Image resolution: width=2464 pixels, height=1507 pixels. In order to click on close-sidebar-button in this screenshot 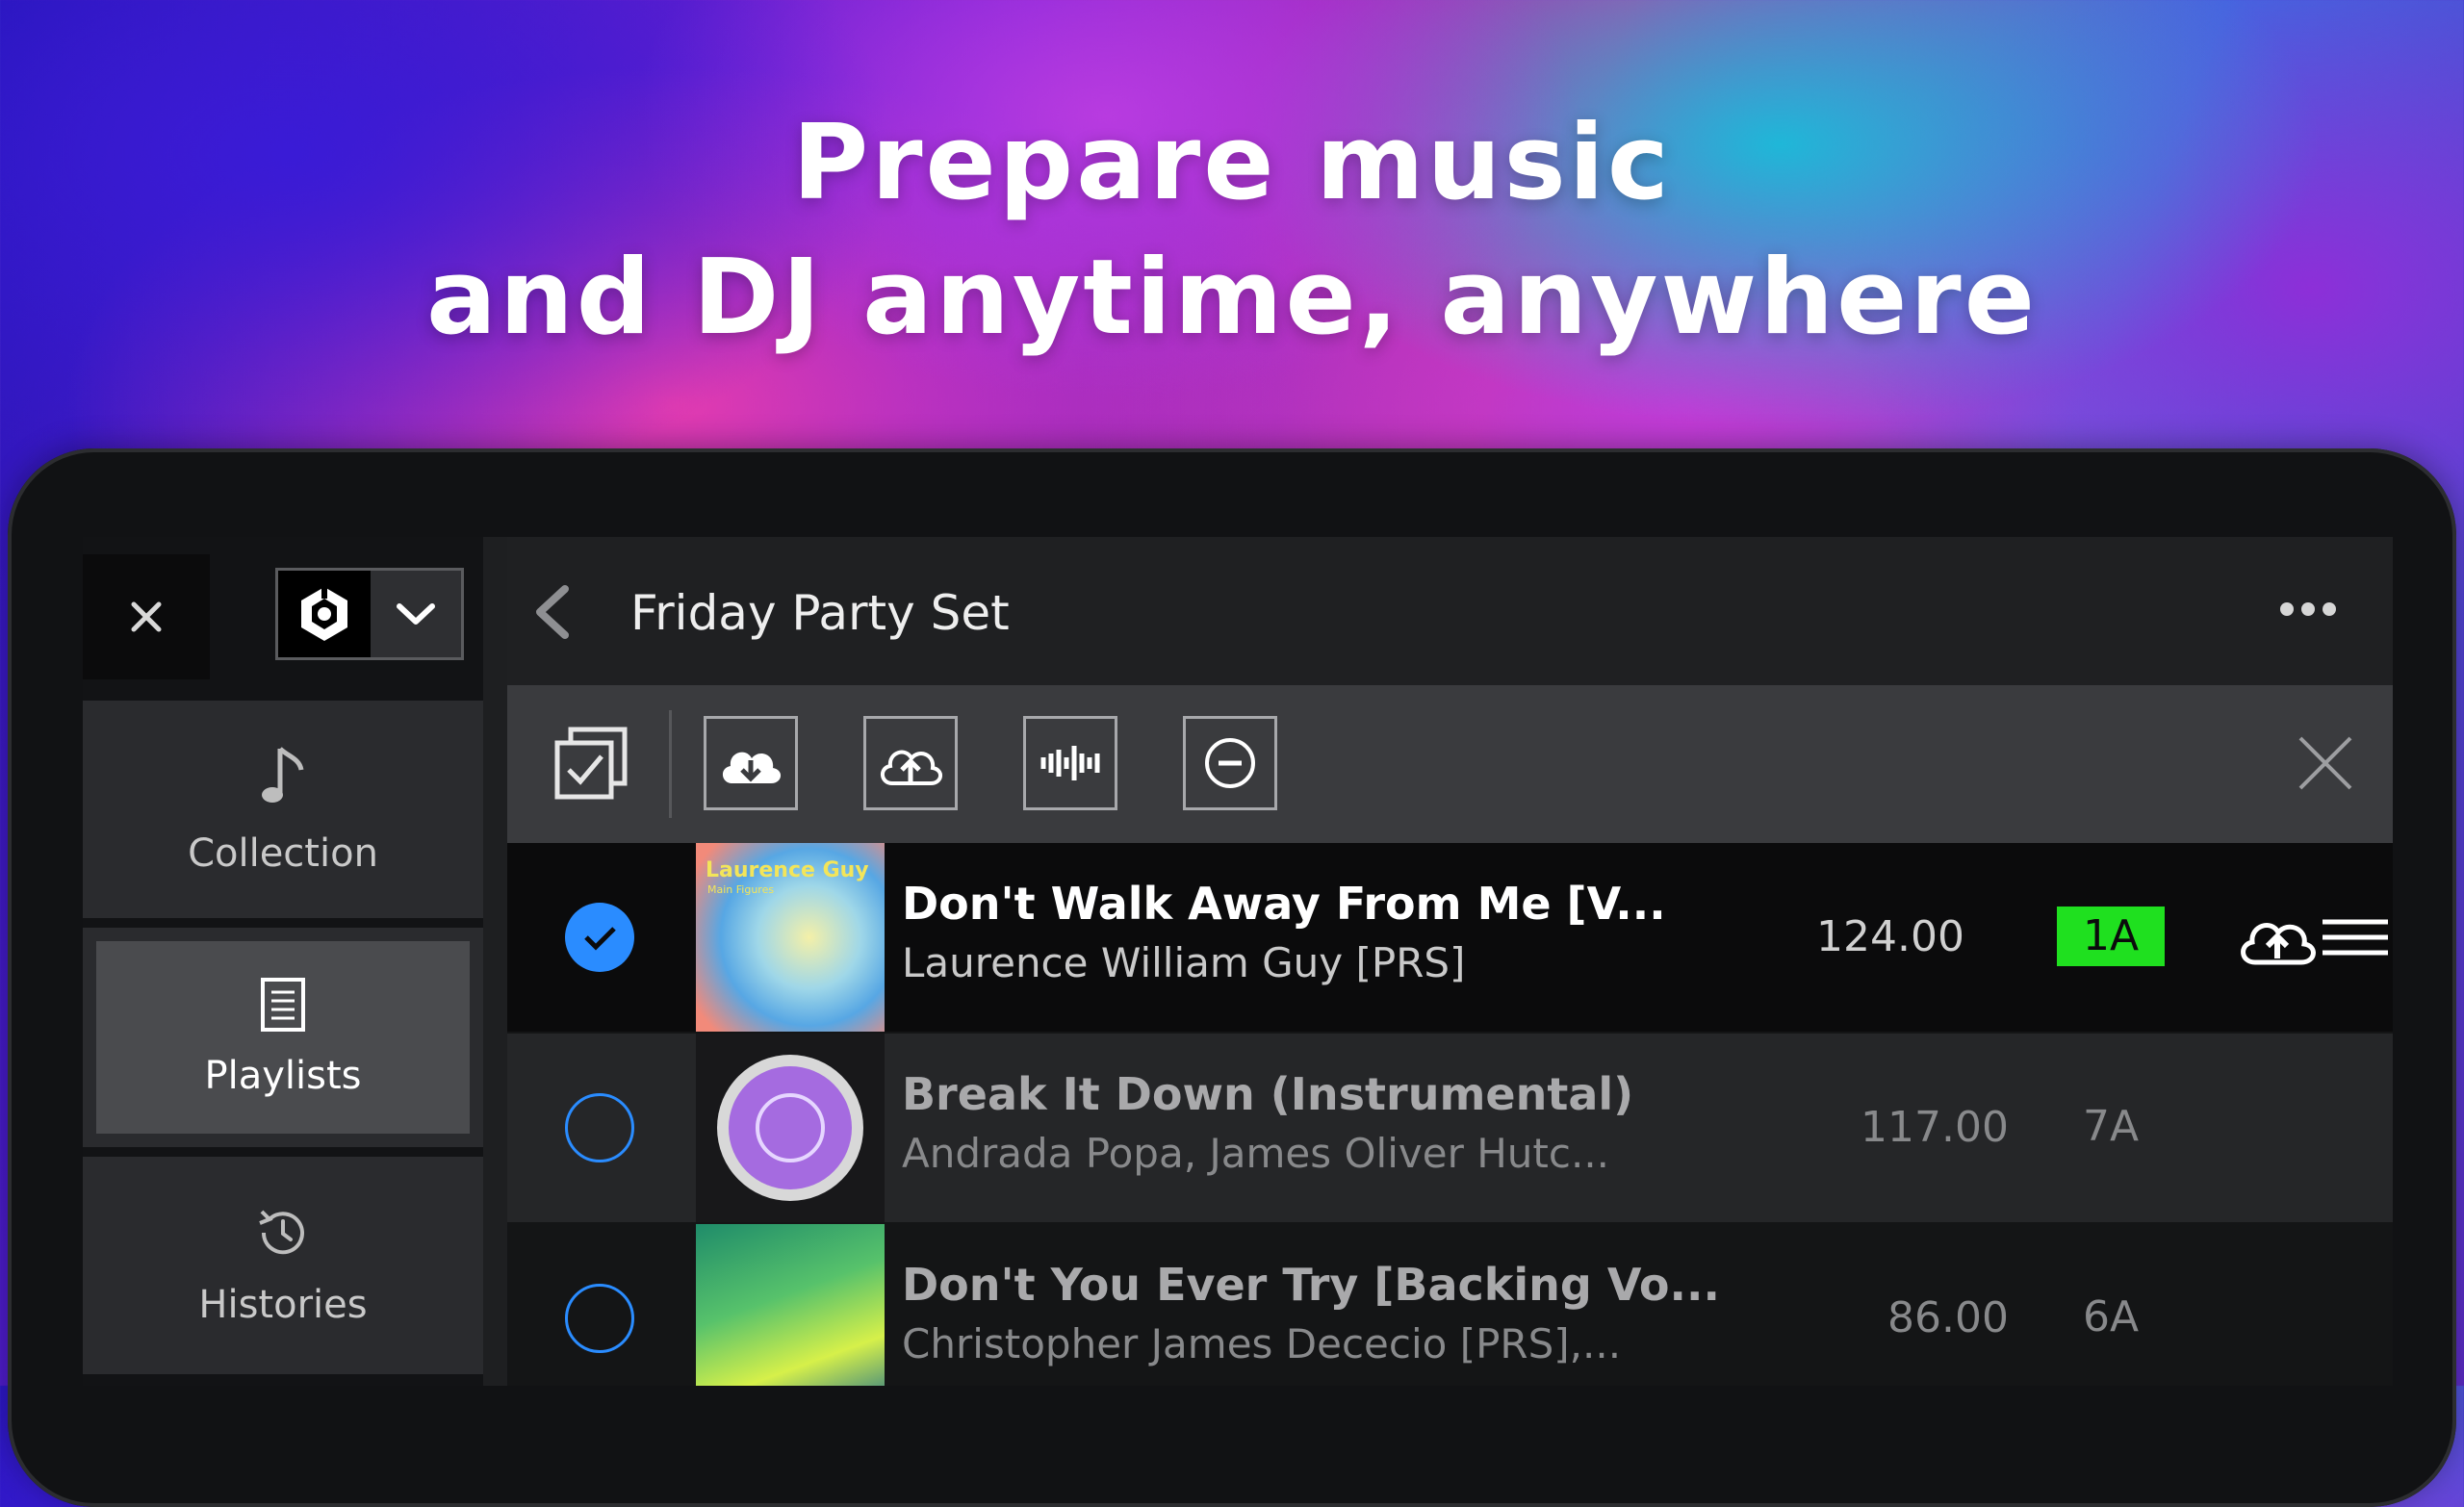, I will do `click(146, 616)`.